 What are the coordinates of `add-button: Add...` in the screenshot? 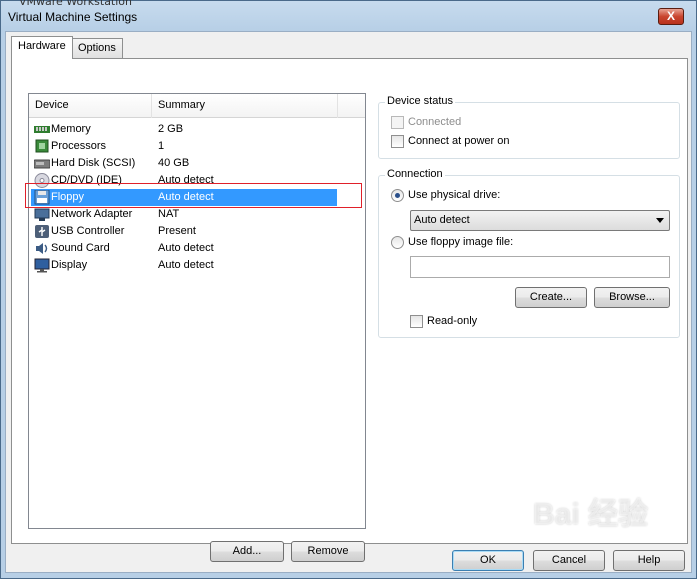 It's located at (247, 551).